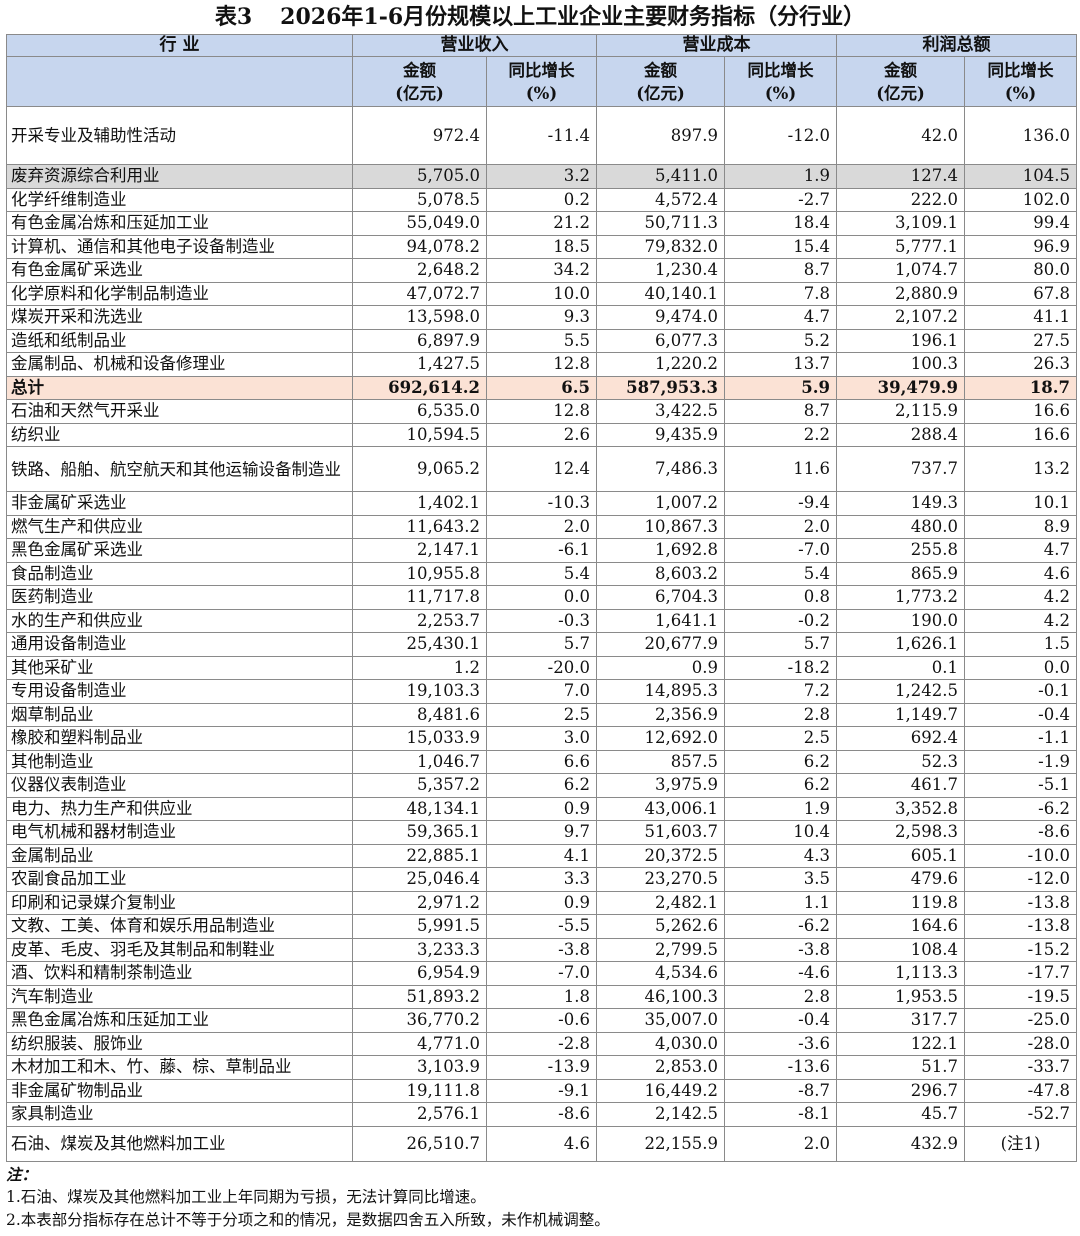 The image size is (1080, 1236). I want to click on revenue-growth-cell: 10.0, so click(541, 293).